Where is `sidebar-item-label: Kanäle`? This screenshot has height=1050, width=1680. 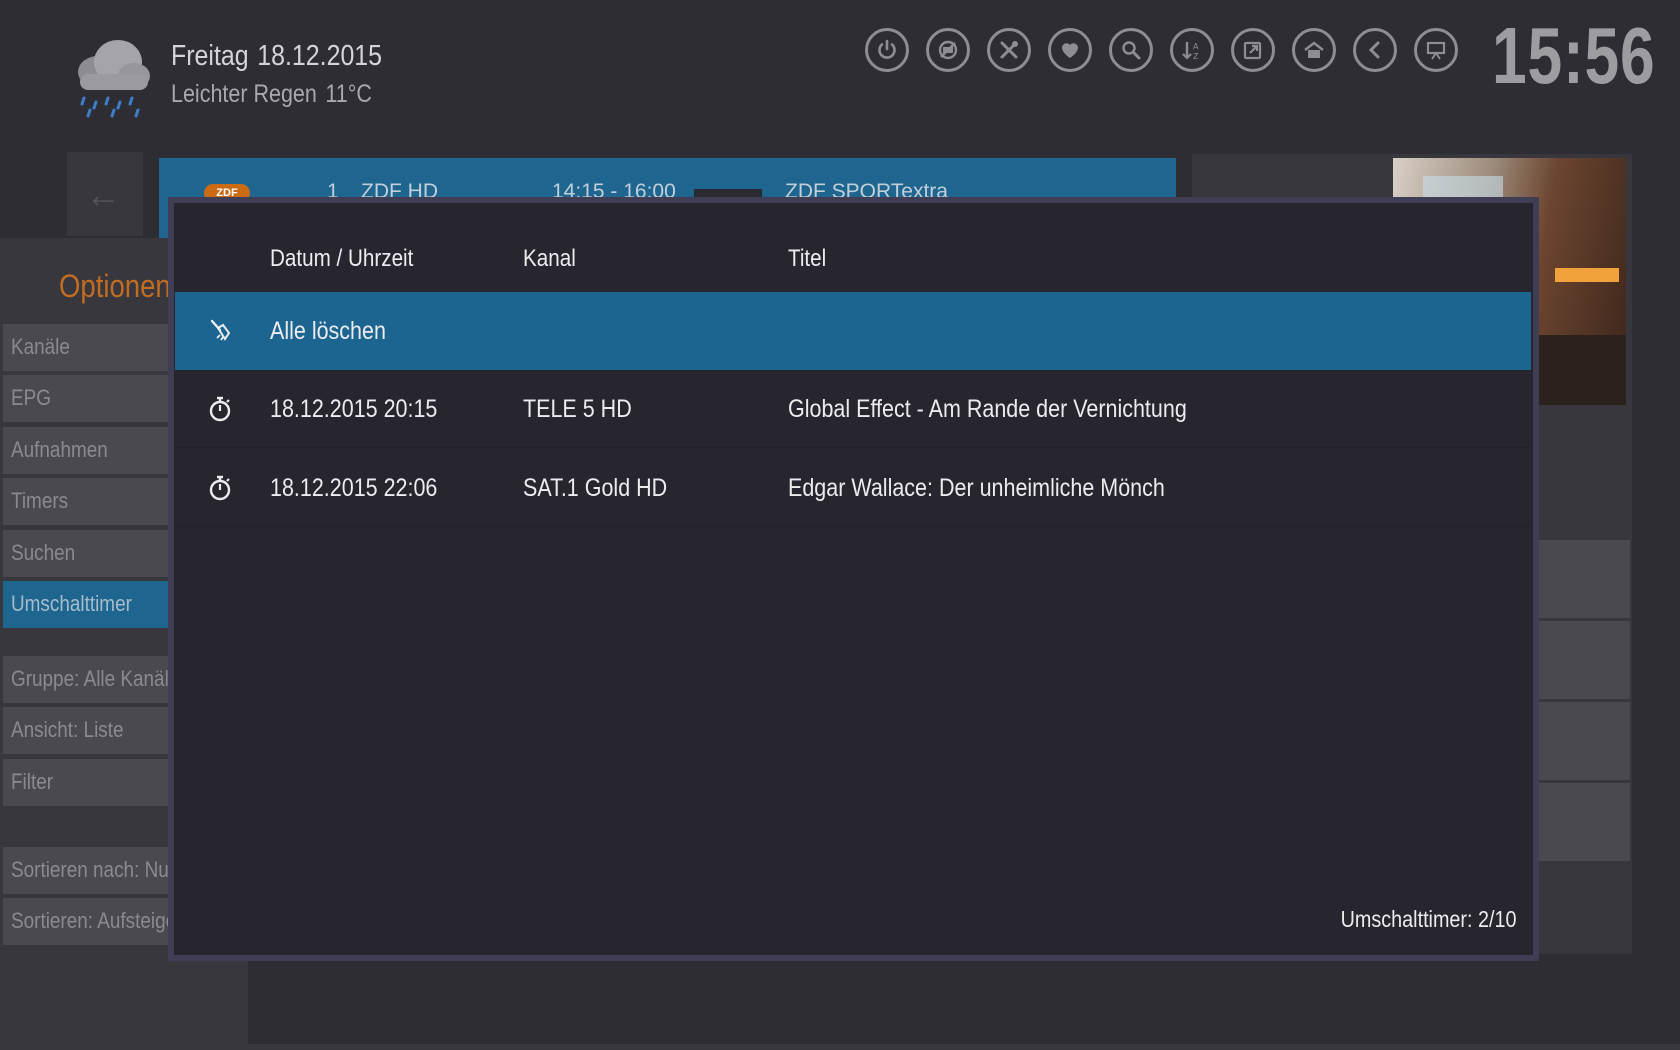 sidebar-item-label: Kanäle is located at coordinates (40, 346).